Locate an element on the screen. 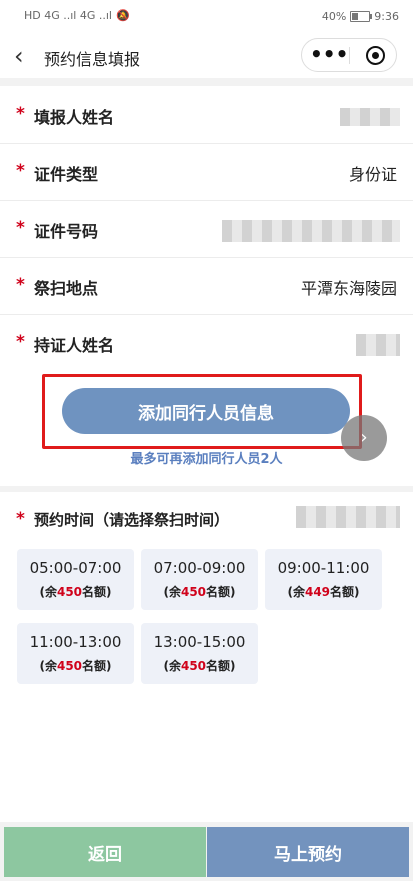  slot-time: 05:00-07:00 is located at coordinates (75, 568).